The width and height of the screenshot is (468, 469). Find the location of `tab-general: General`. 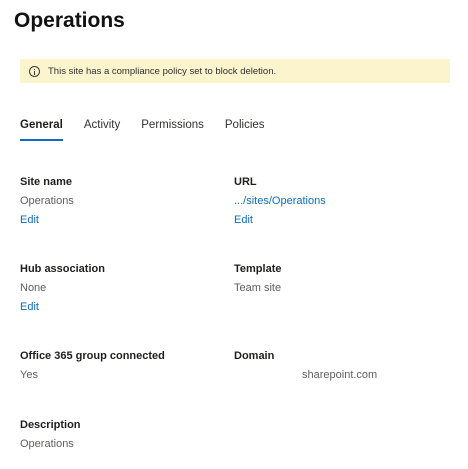

tab-general: General is located at coordinates (41, 130).